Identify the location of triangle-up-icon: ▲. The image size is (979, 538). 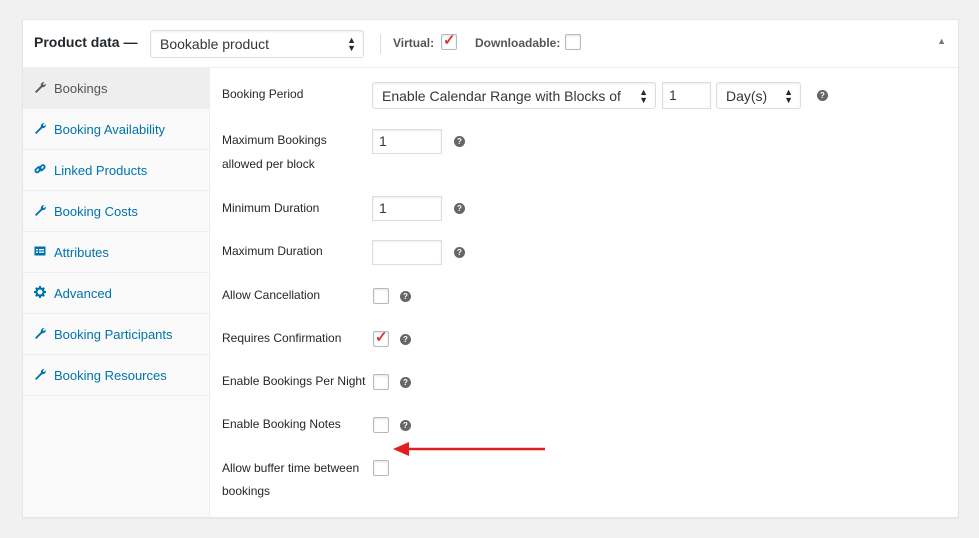
(941, 41).